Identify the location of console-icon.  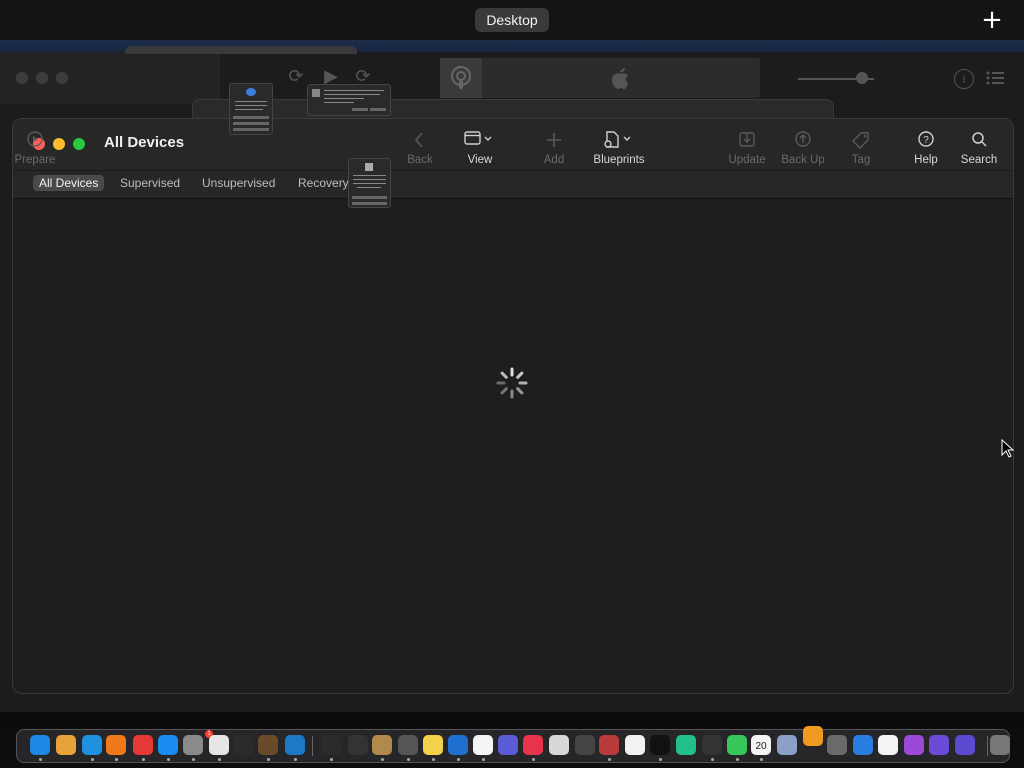
(331, 745).